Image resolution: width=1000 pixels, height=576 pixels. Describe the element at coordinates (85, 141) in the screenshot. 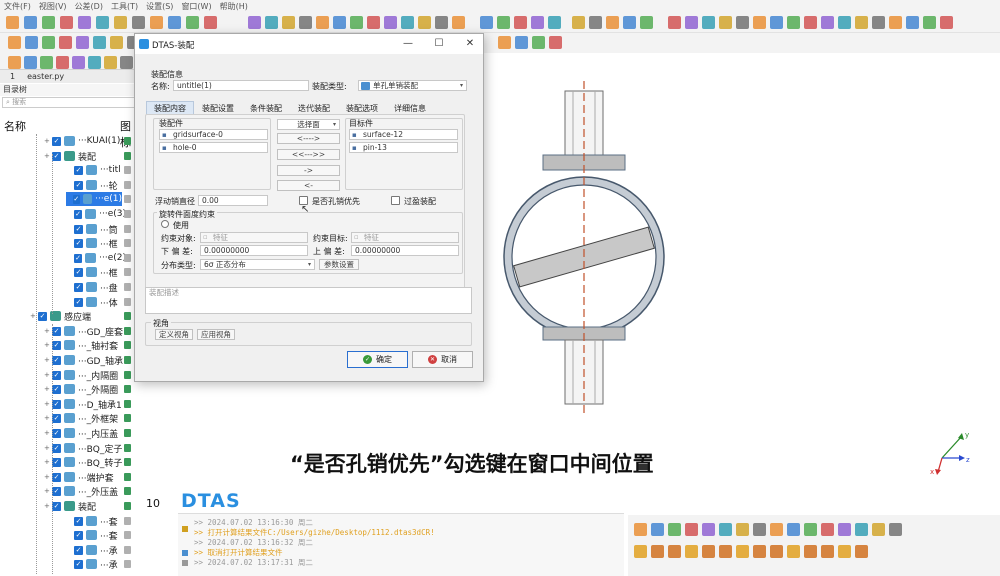

I see `tree-item: + ✓ ···KUAI(1)` at that location.